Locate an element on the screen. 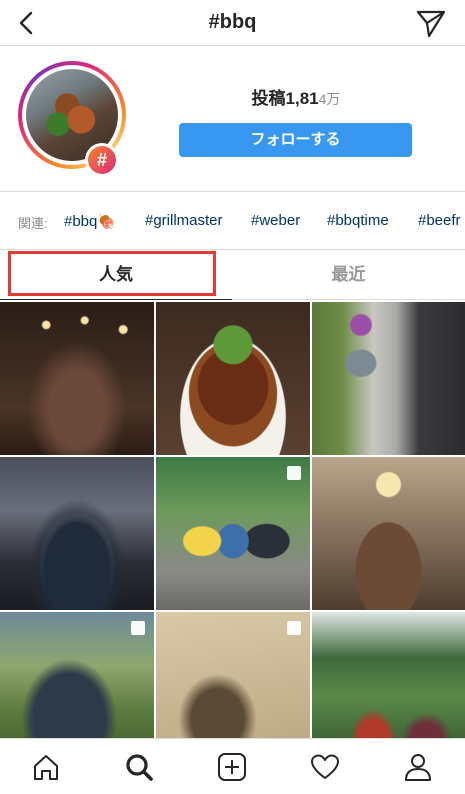 This screenshot has height=794, width=465. paper-plane-icon is located at coordinates (431, 23).